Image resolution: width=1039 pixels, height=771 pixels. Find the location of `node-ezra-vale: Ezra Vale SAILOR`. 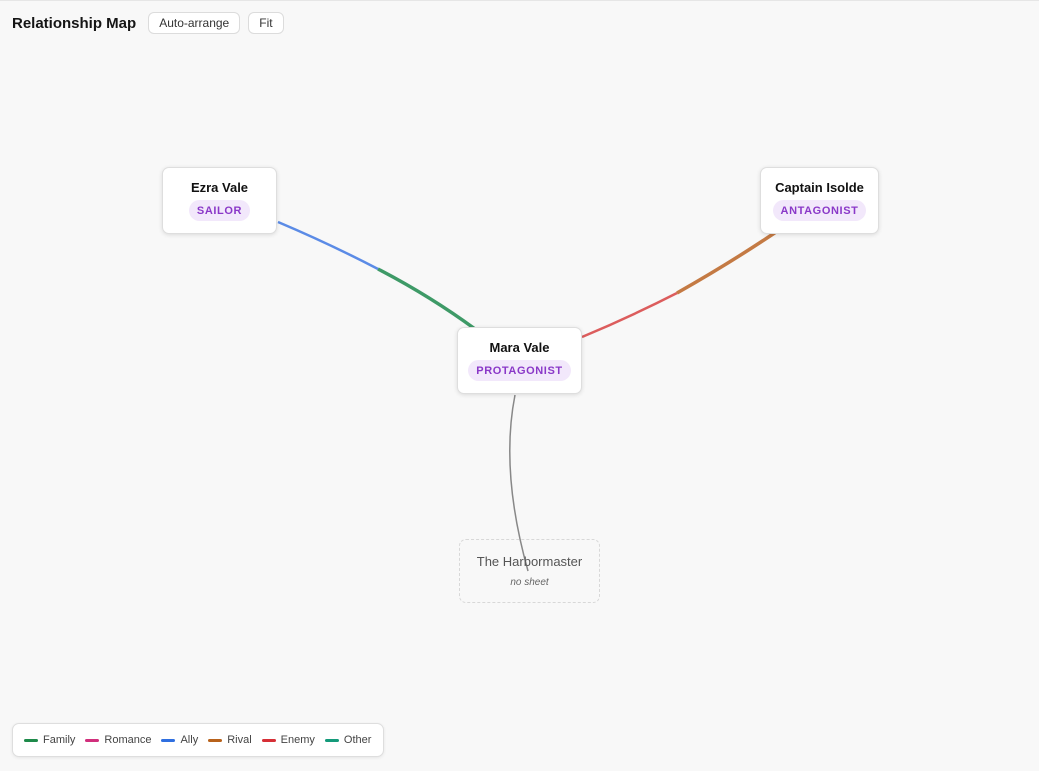

node-ezra-vale: Ezra Vale SAILOR is located at coordinates (219, 200).